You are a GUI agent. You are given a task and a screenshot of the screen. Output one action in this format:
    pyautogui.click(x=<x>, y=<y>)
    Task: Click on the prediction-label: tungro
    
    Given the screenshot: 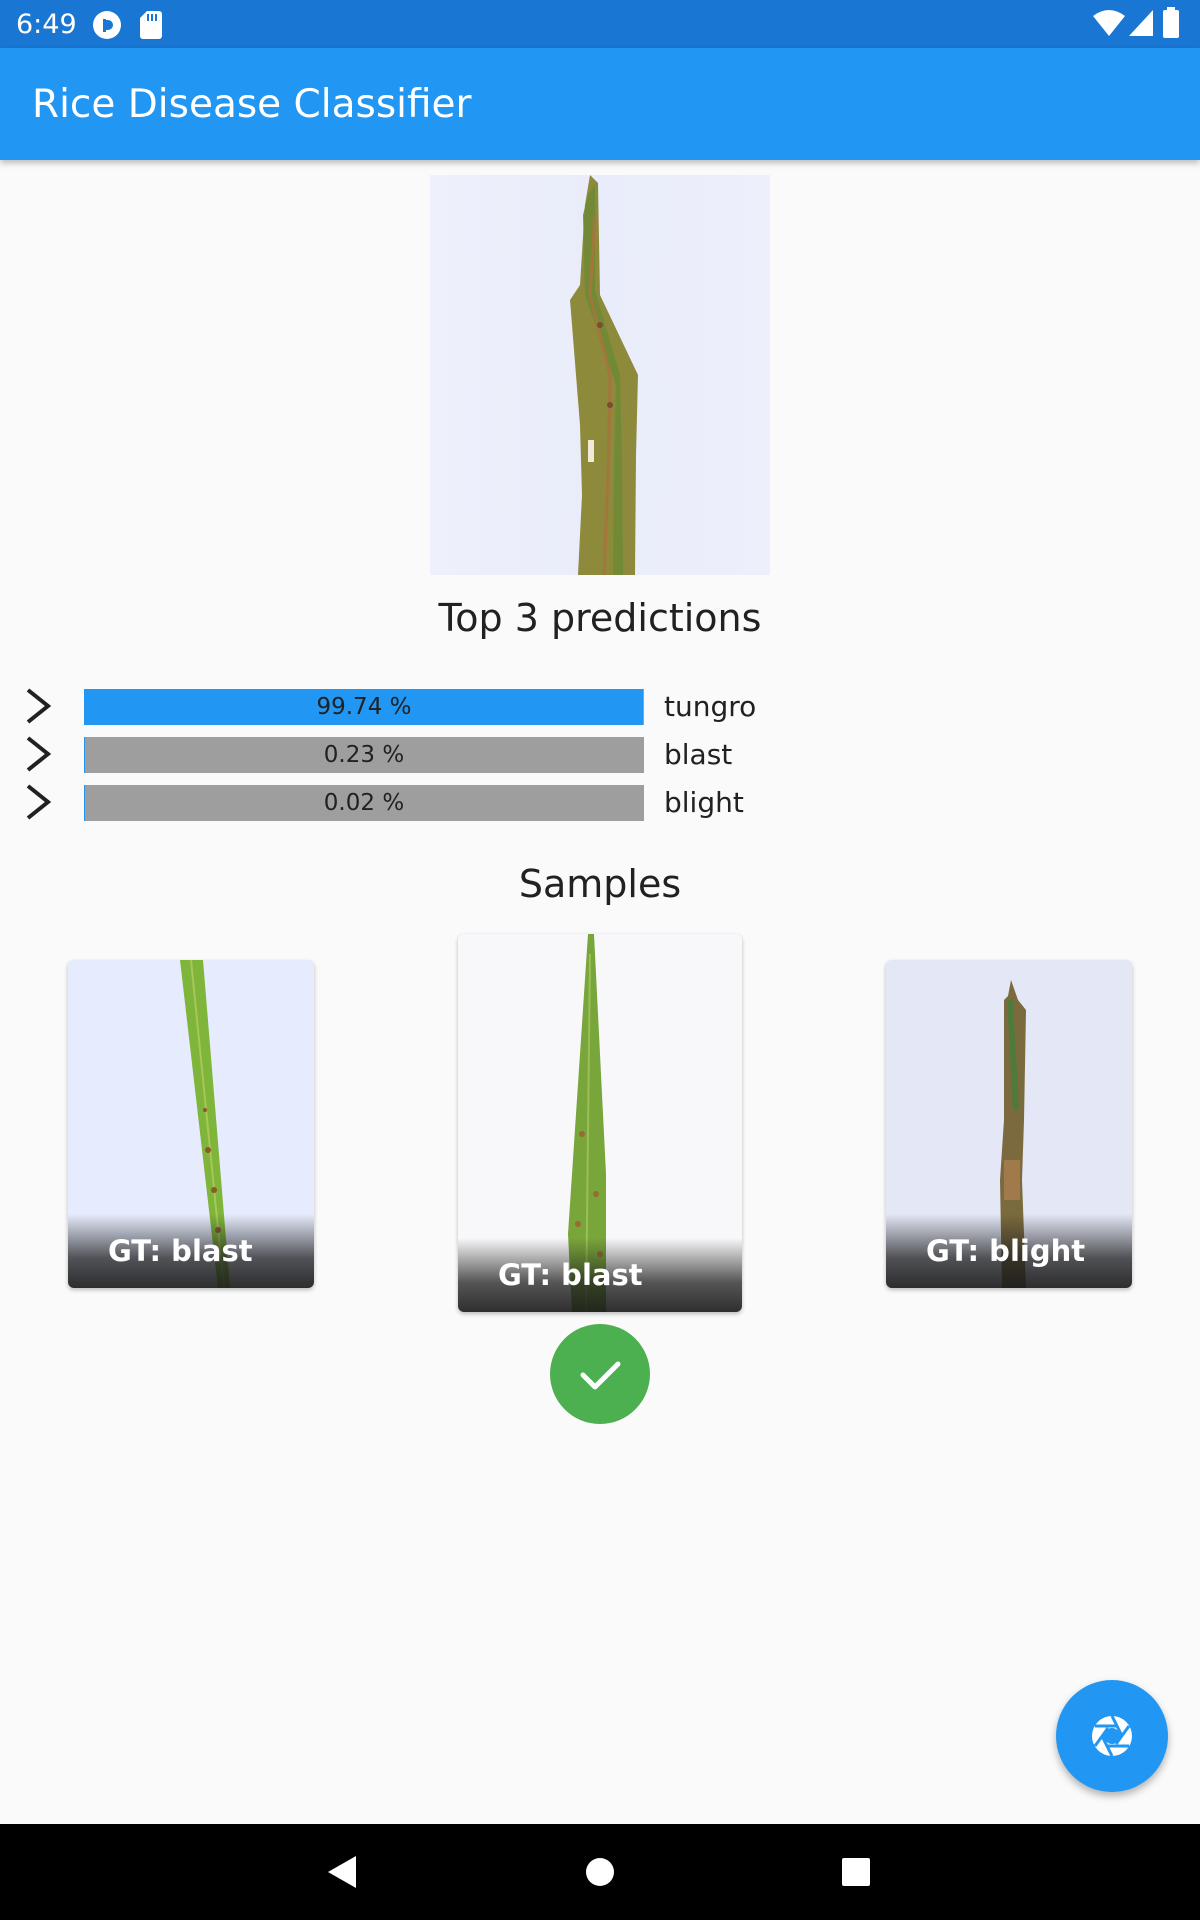 What is the action you would take?
    pyautogui.click(x=710, y=706)
    